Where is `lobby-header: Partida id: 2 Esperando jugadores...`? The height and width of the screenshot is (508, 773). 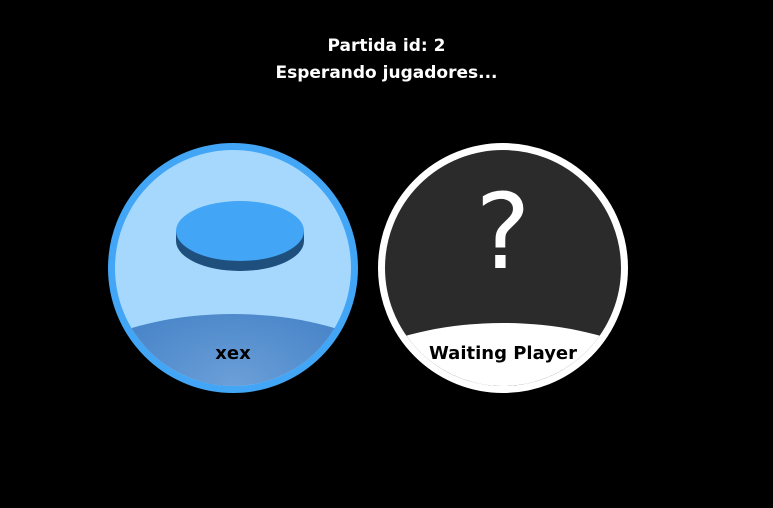
lobby-header: Partida id: 2 Esperando jugadores... is located at coordinates (386, 60).